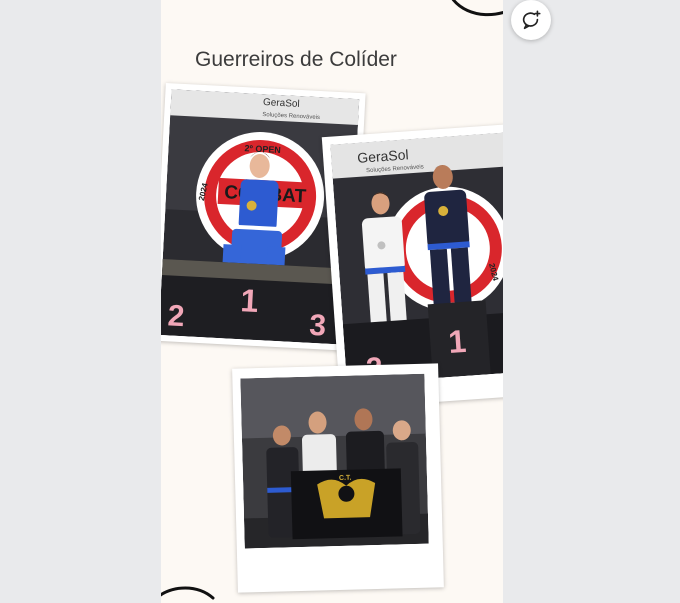 This screenshot has height=603, width=680. I want to click on add-comment-button, so click(531, 20).